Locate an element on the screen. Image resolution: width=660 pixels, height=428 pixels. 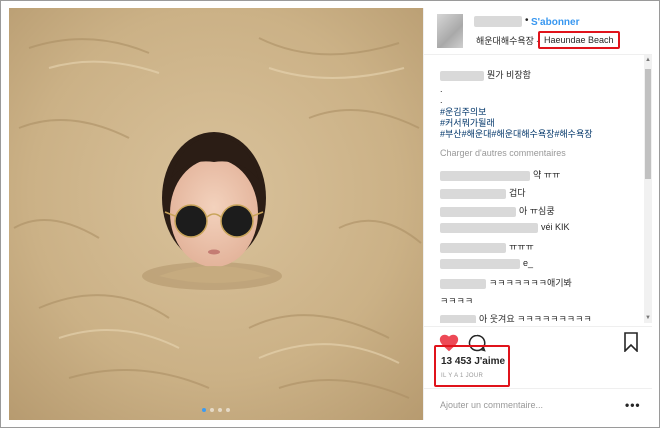
load-more-comments-link: Charger d'autres commentaires is located at coordinates (503, 153).